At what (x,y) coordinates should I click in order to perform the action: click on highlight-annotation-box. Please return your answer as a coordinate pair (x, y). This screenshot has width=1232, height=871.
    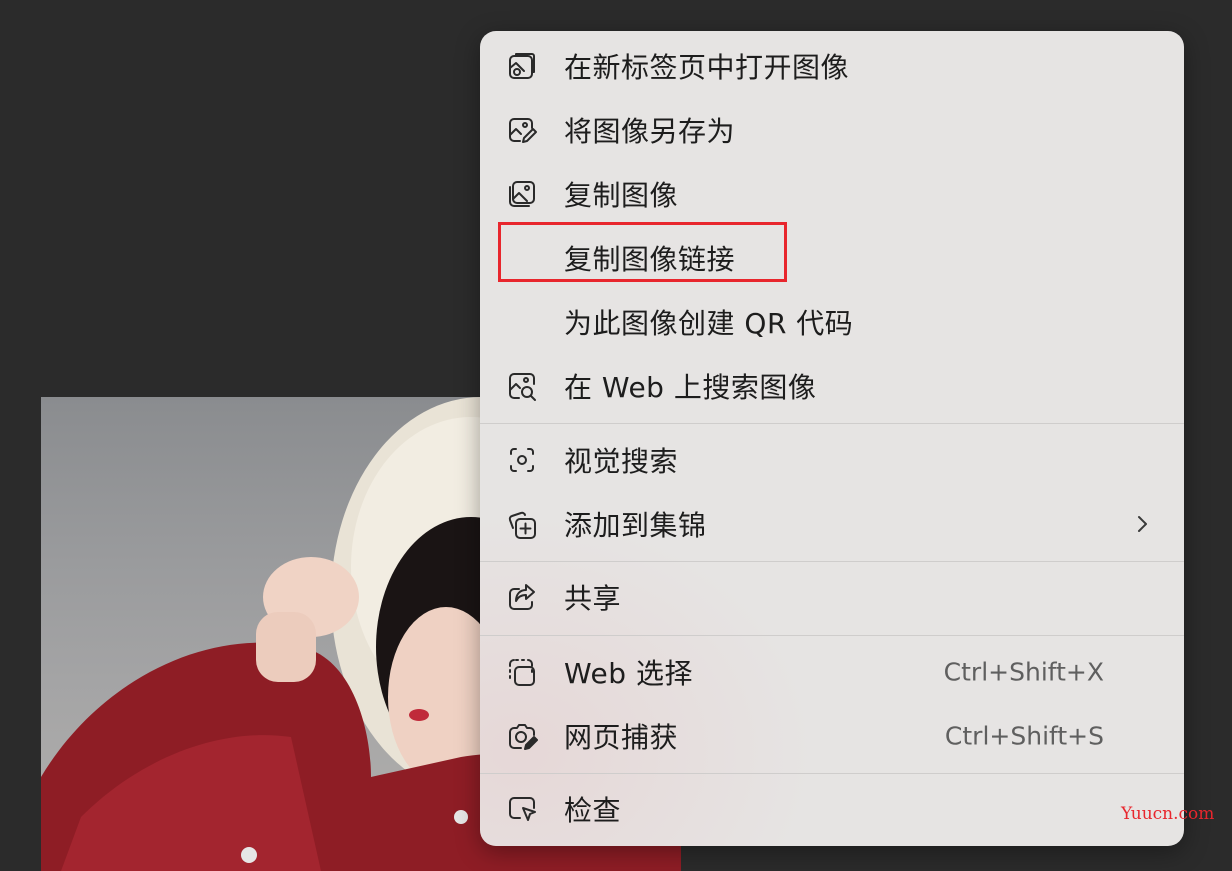
    Looking at the image, I should click on (642, 252).